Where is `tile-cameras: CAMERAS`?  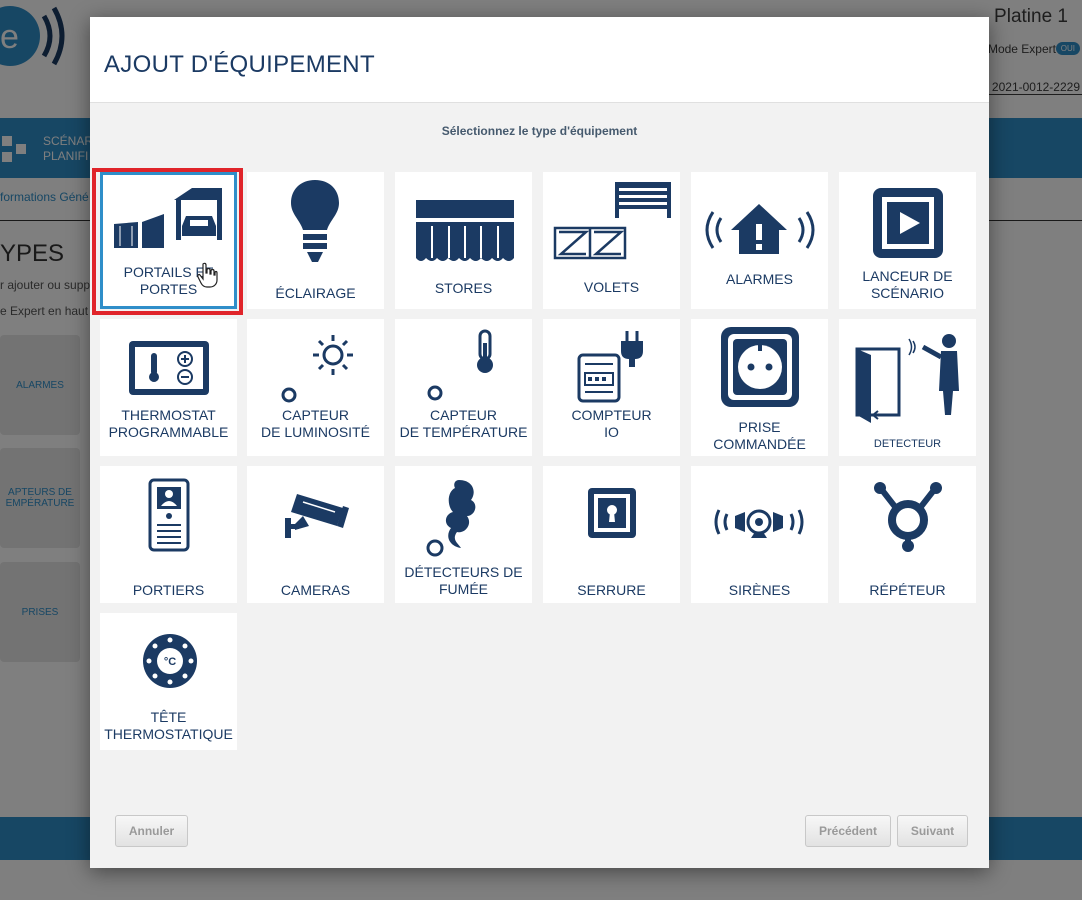 tile-cameras: CAMERAS is located at coordinates (315, 534).